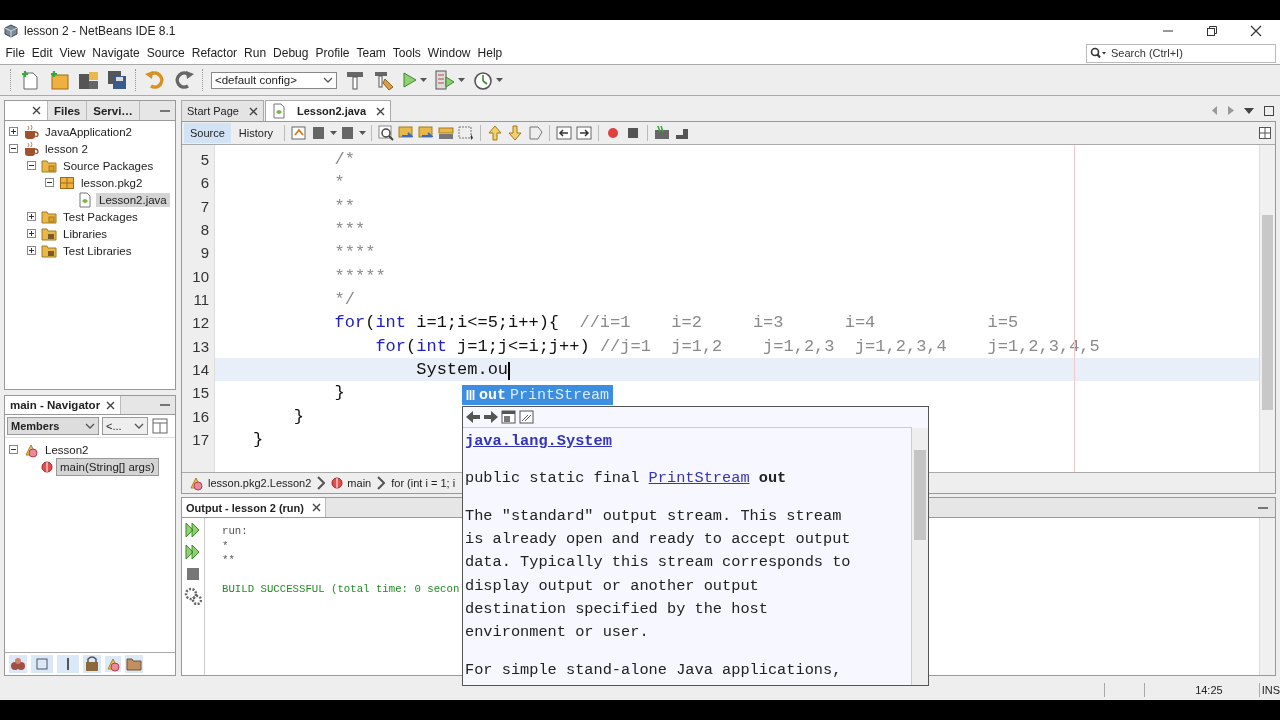  I want to click on maximize-icon, so click(1269, 110).